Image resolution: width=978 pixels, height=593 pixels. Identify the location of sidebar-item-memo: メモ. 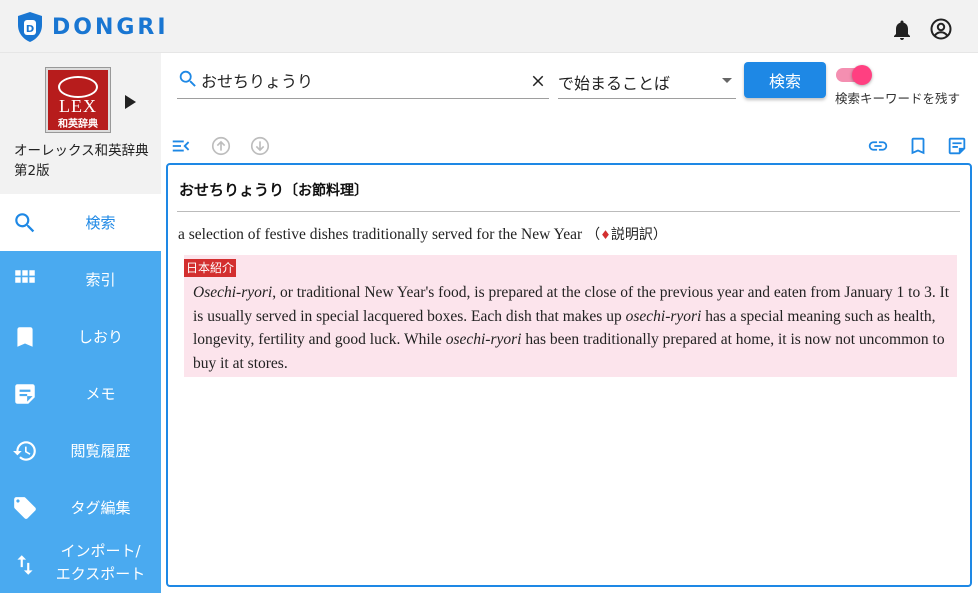
(80, 393).